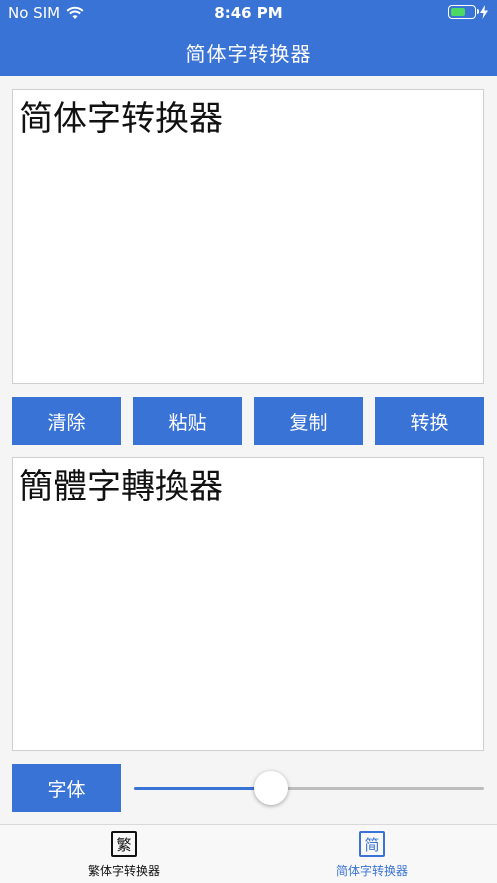 The image size is (497, 883). Describe the element at coordinates (372, 844) in the screenshot. I see `simplified-char-icon: 简` at that location.